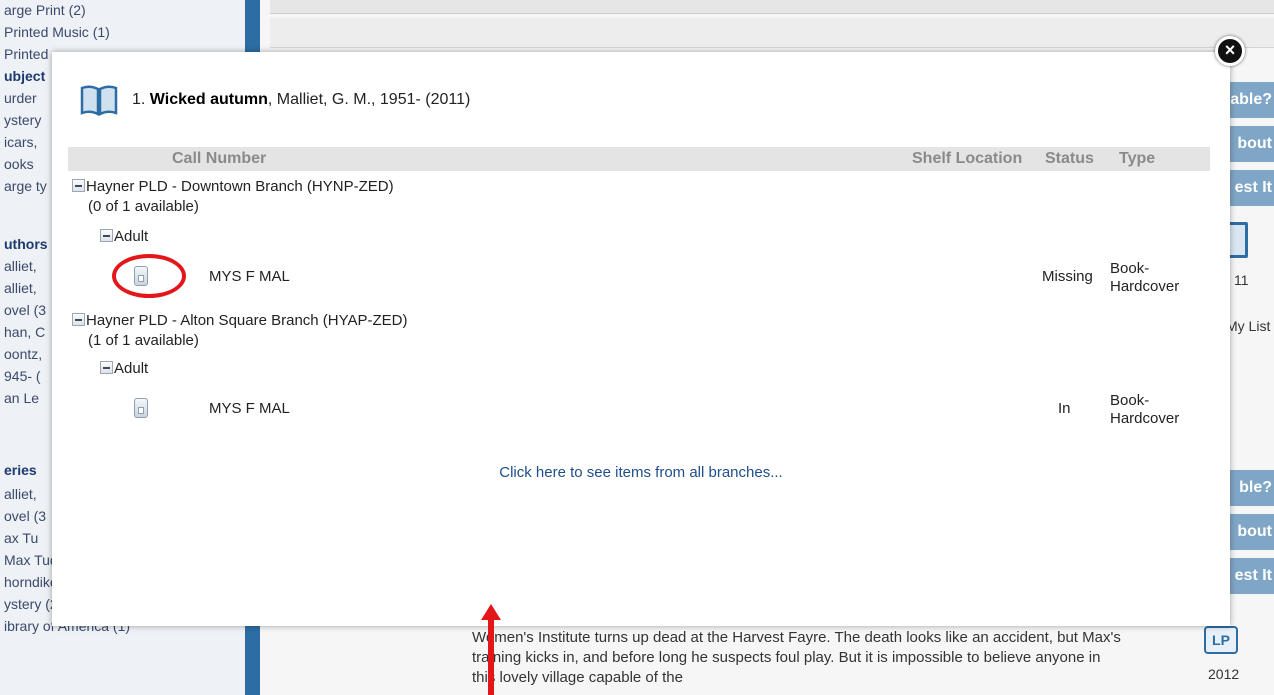 Image resolution: width=1274 pixels, height=695 pixels. I want to click on record-number: 1., so click(139, 99).